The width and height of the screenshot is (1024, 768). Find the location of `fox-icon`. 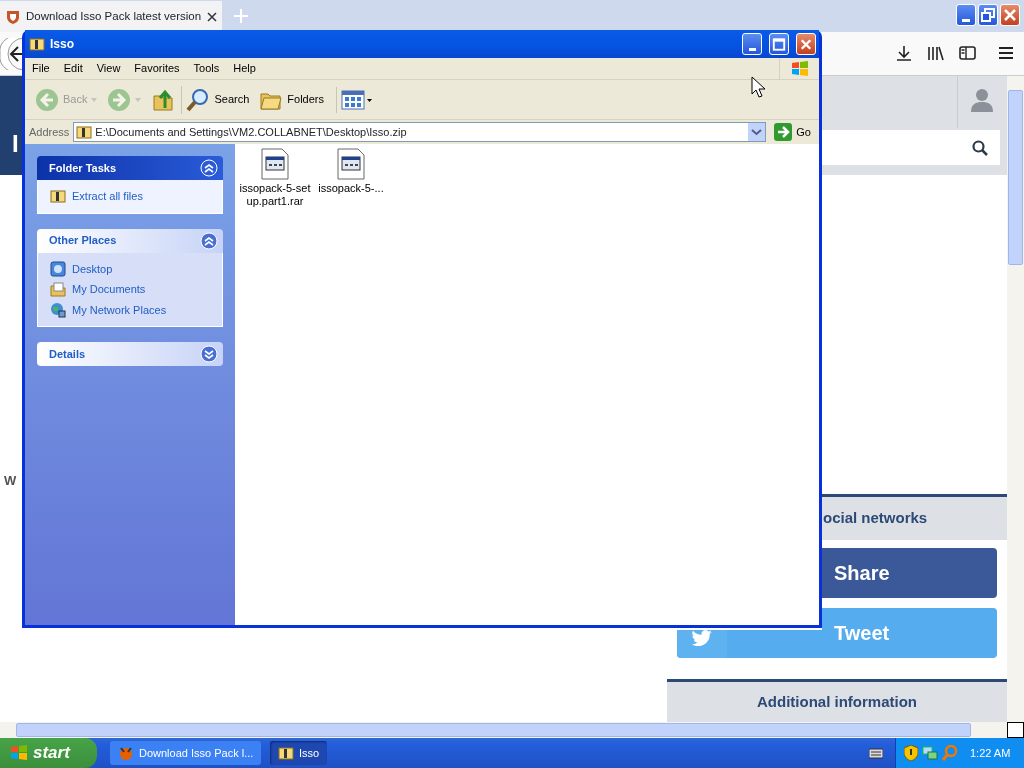

fox-icon is located at coordinates (126, 753).